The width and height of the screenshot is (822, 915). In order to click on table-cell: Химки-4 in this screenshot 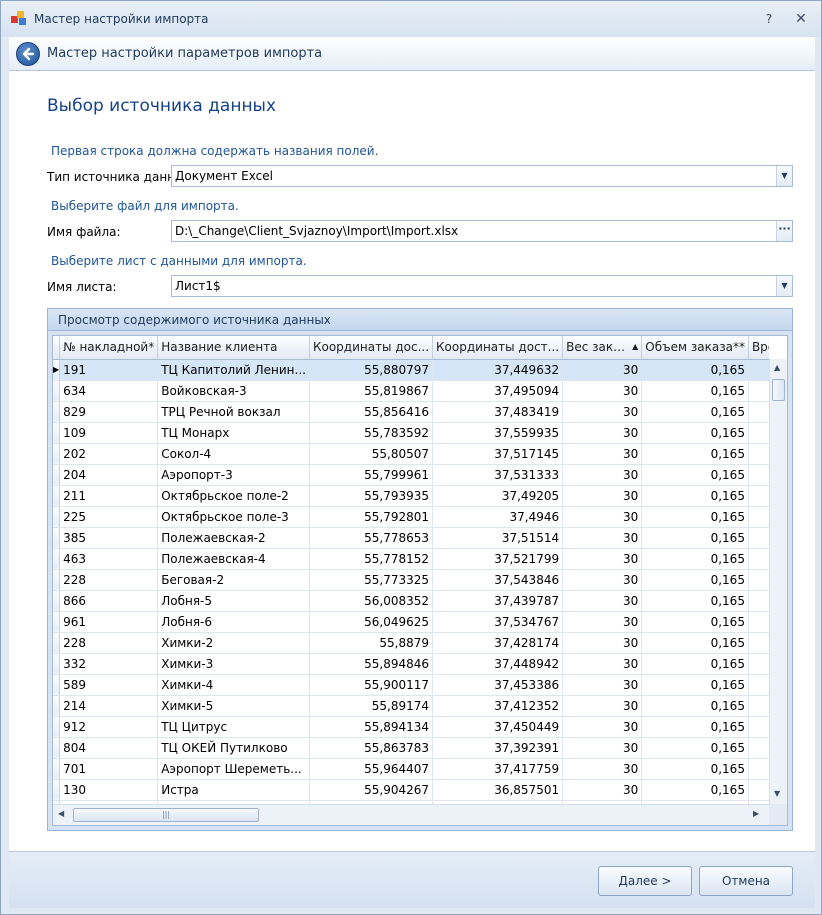, I will do `click(233, 685)`.